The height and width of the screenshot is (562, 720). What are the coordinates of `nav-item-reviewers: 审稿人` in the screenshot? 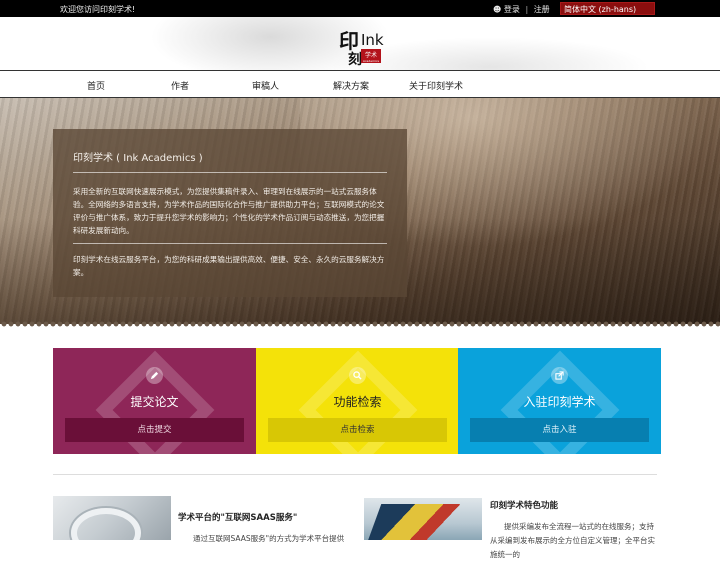 It's located at (265, 85).